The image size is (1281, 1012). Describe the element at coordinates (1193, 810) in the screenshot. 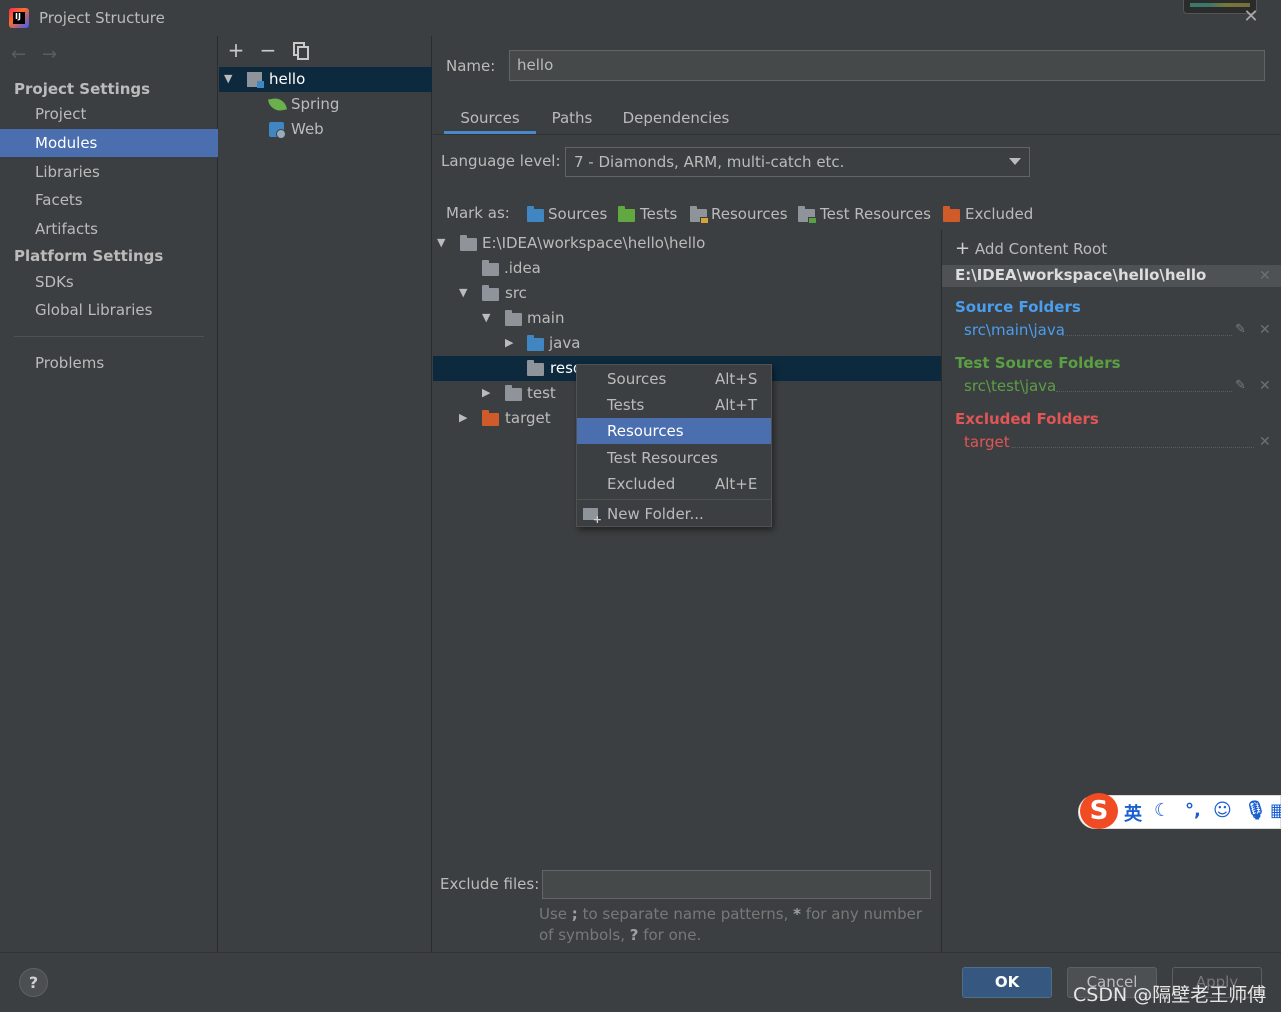

I see `punctuation-icon: °,` at that location.